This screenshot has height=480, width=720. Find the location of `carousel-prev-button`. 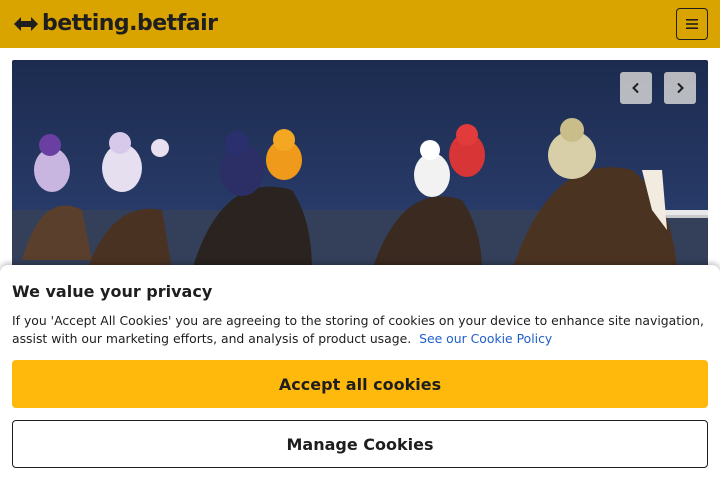

carousel-prev-button is located at coordinates (636, 88).